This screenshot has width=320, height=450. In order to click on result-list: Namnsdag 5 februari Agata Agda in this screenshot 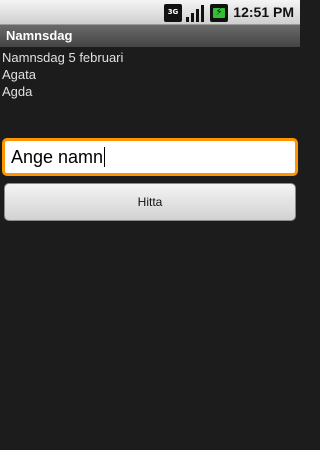, I will do `click(150, 74)`.